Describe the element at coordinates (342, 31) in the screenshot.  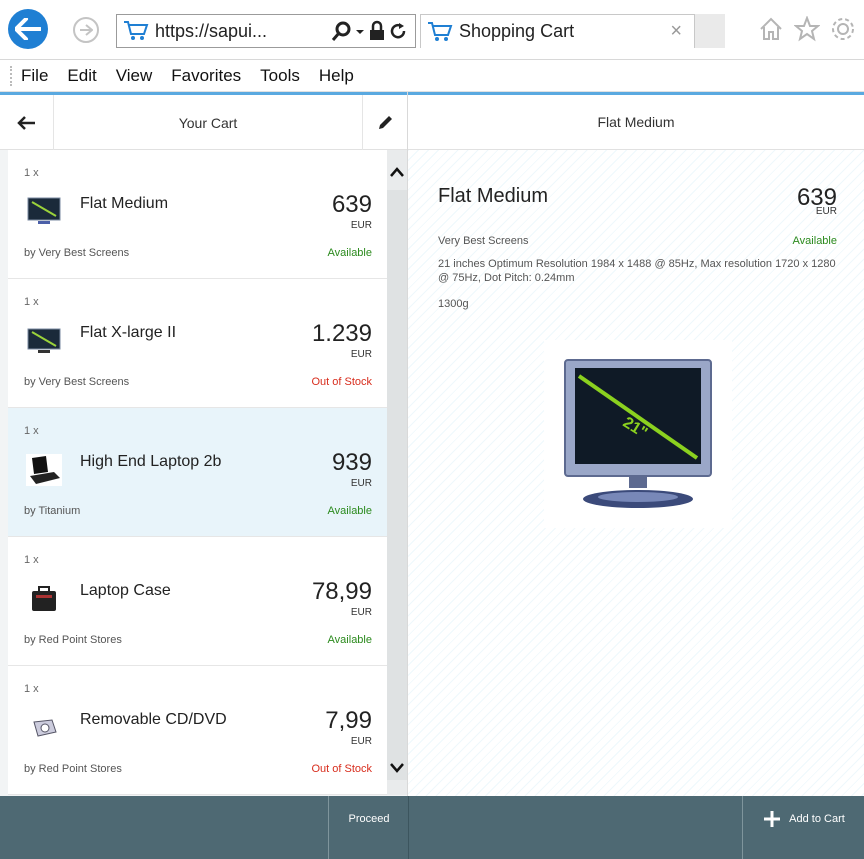
I see `search-icon` at that location.